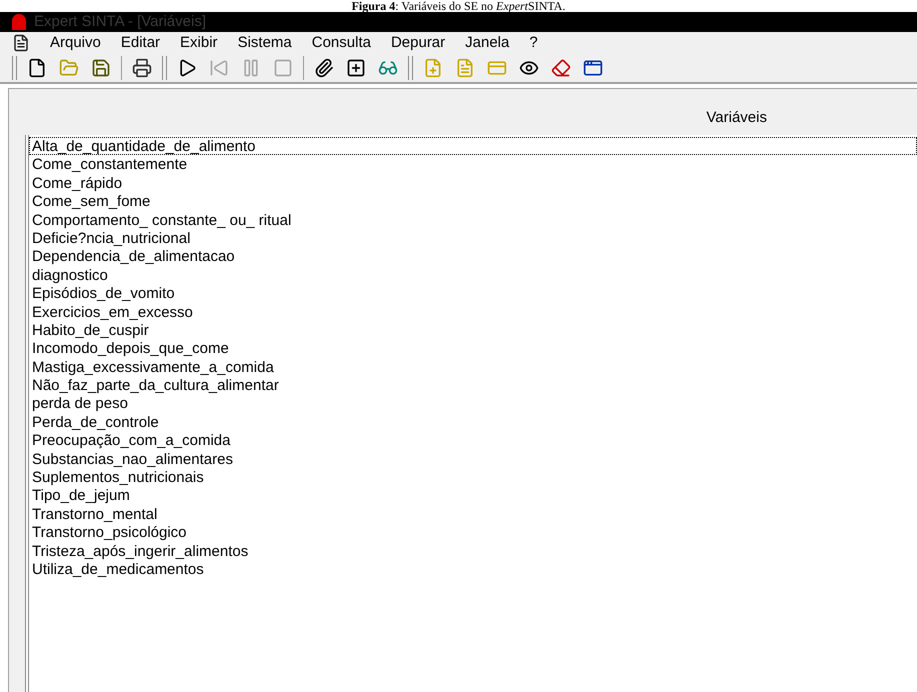  Describe the element at coordinates (473, 514) in the screenshot. I see `list-item: Transtorno_mental` at that location.